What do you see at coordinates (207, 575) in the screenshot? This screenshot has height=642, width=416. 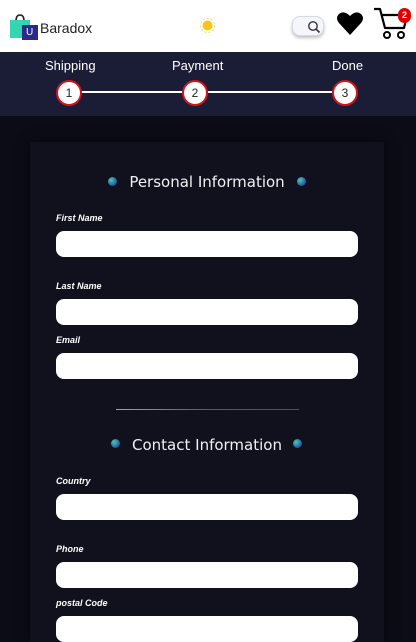 I see `phone-input` at bounding box center [207, 575].